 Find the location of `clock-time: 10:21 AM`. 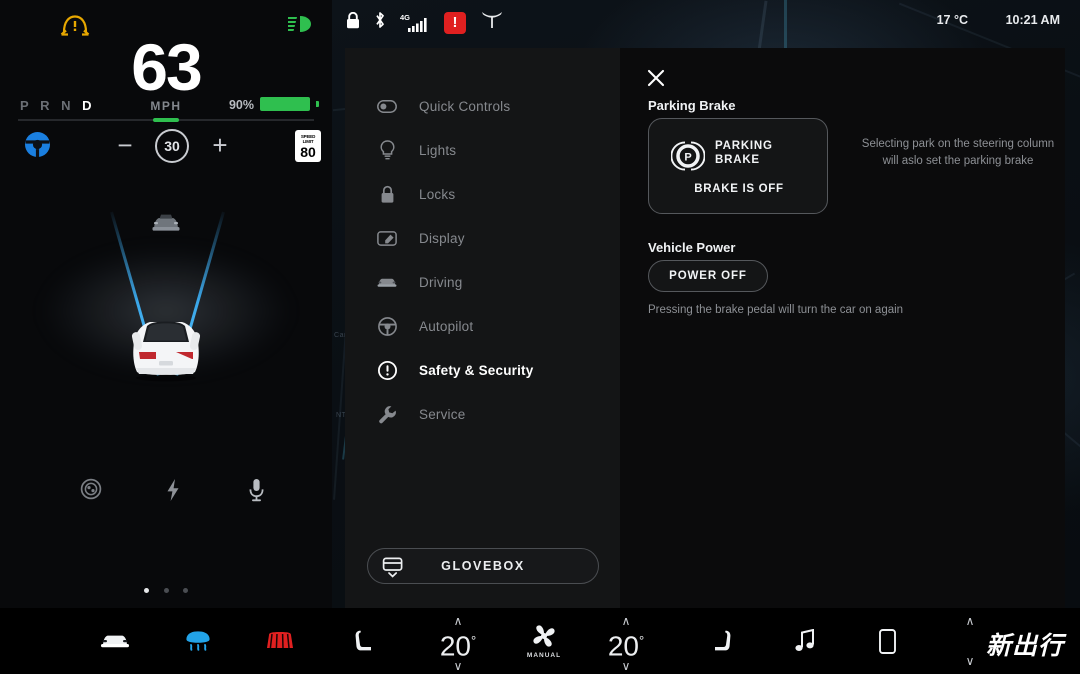

clock-time: 10:21 AM is located at coordinates (1032, 20).